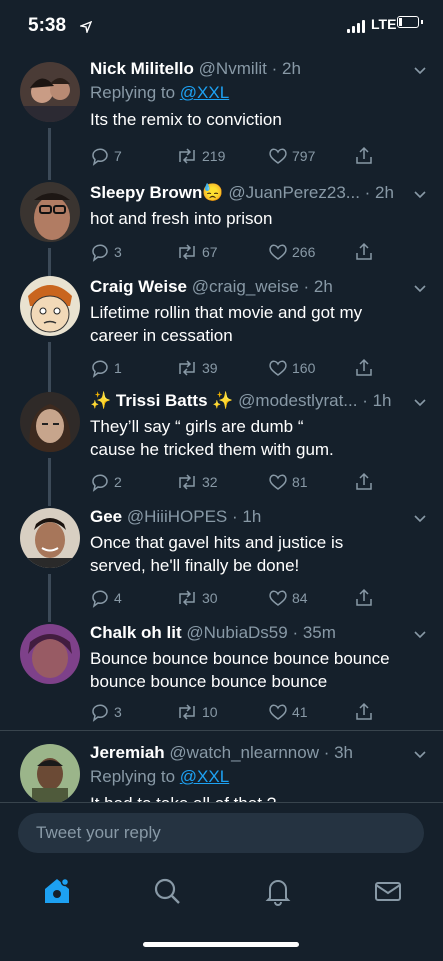  I want to click on reply-count: 2, so click(118, 482).